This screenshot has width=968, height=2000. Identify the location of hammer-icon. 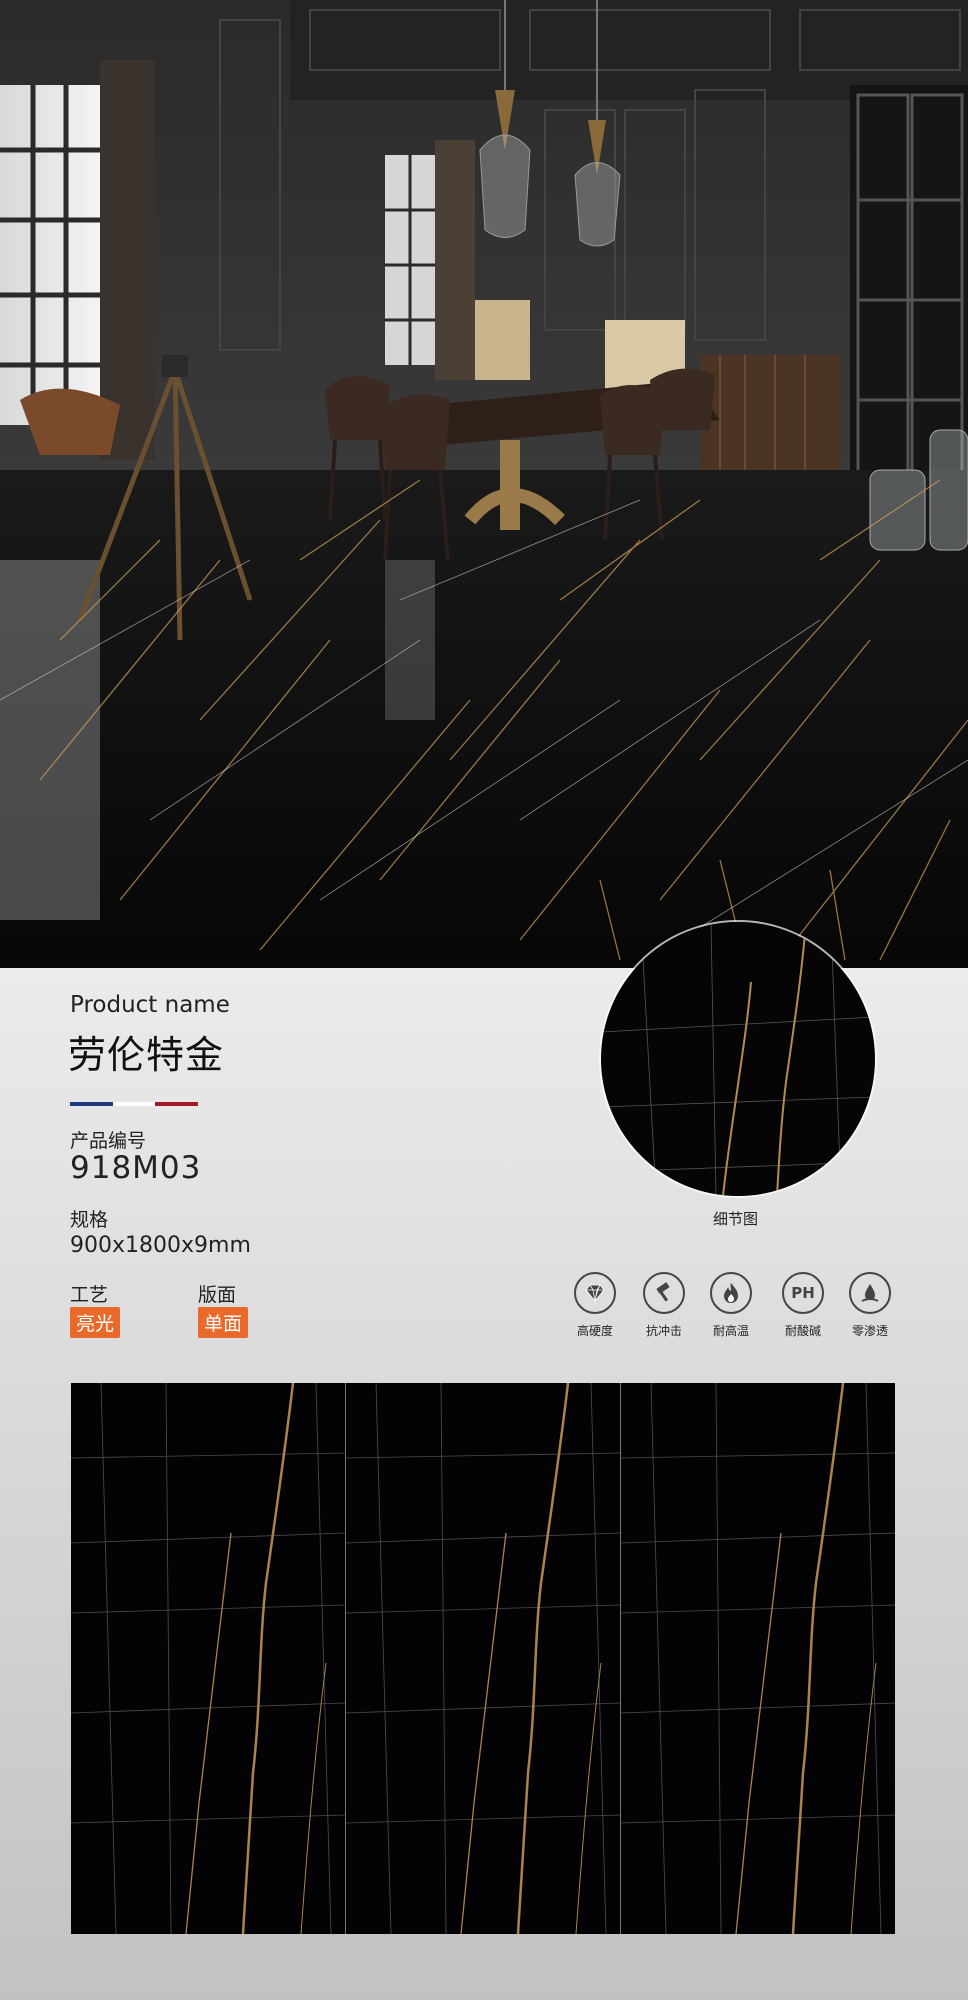
(664, 1293).